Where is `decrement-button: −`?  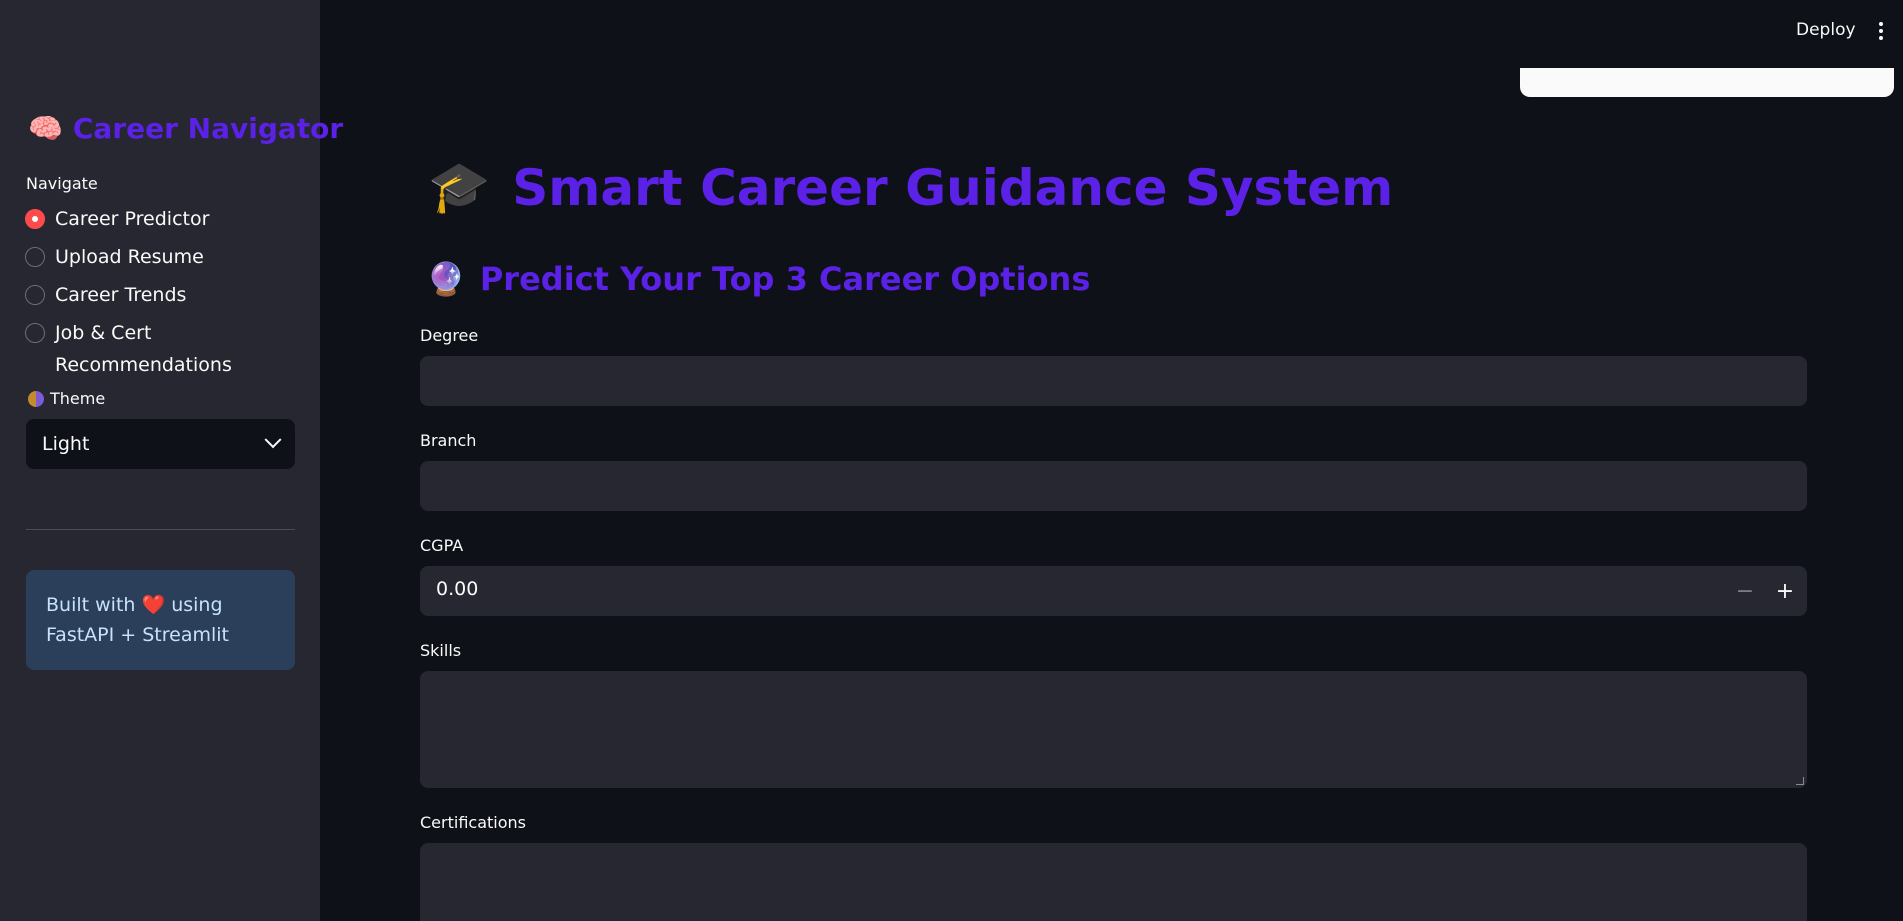
decrement-button: − is located at coordinates (1745, 591).